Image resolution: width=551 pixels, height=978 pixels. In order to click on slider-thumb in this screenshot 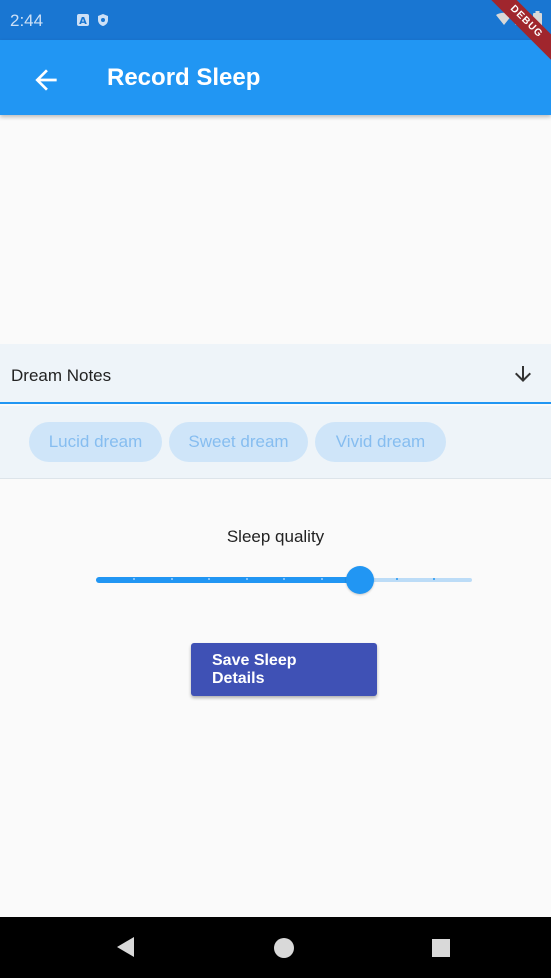, I will do `click(360, 580)`.